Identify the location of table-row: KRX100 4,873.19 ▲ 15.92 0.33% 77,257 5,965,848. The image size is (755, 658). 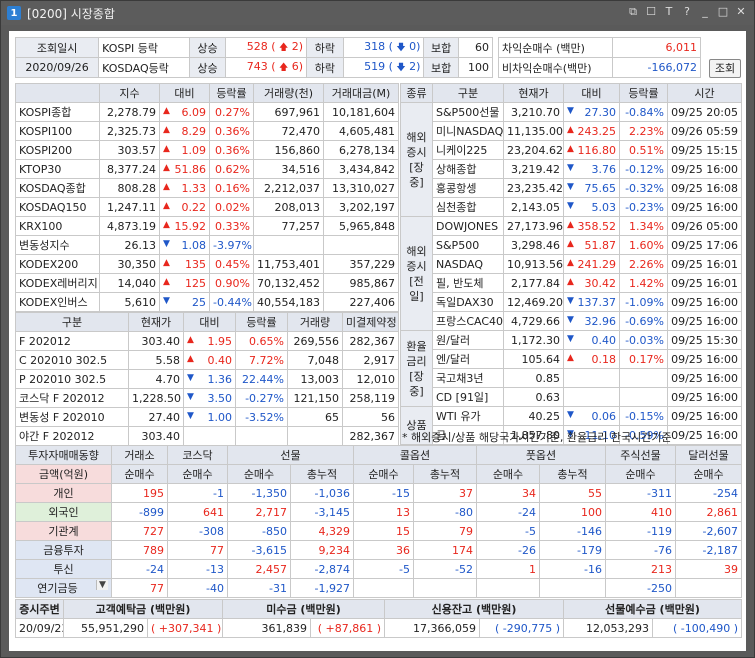
(207, 226).